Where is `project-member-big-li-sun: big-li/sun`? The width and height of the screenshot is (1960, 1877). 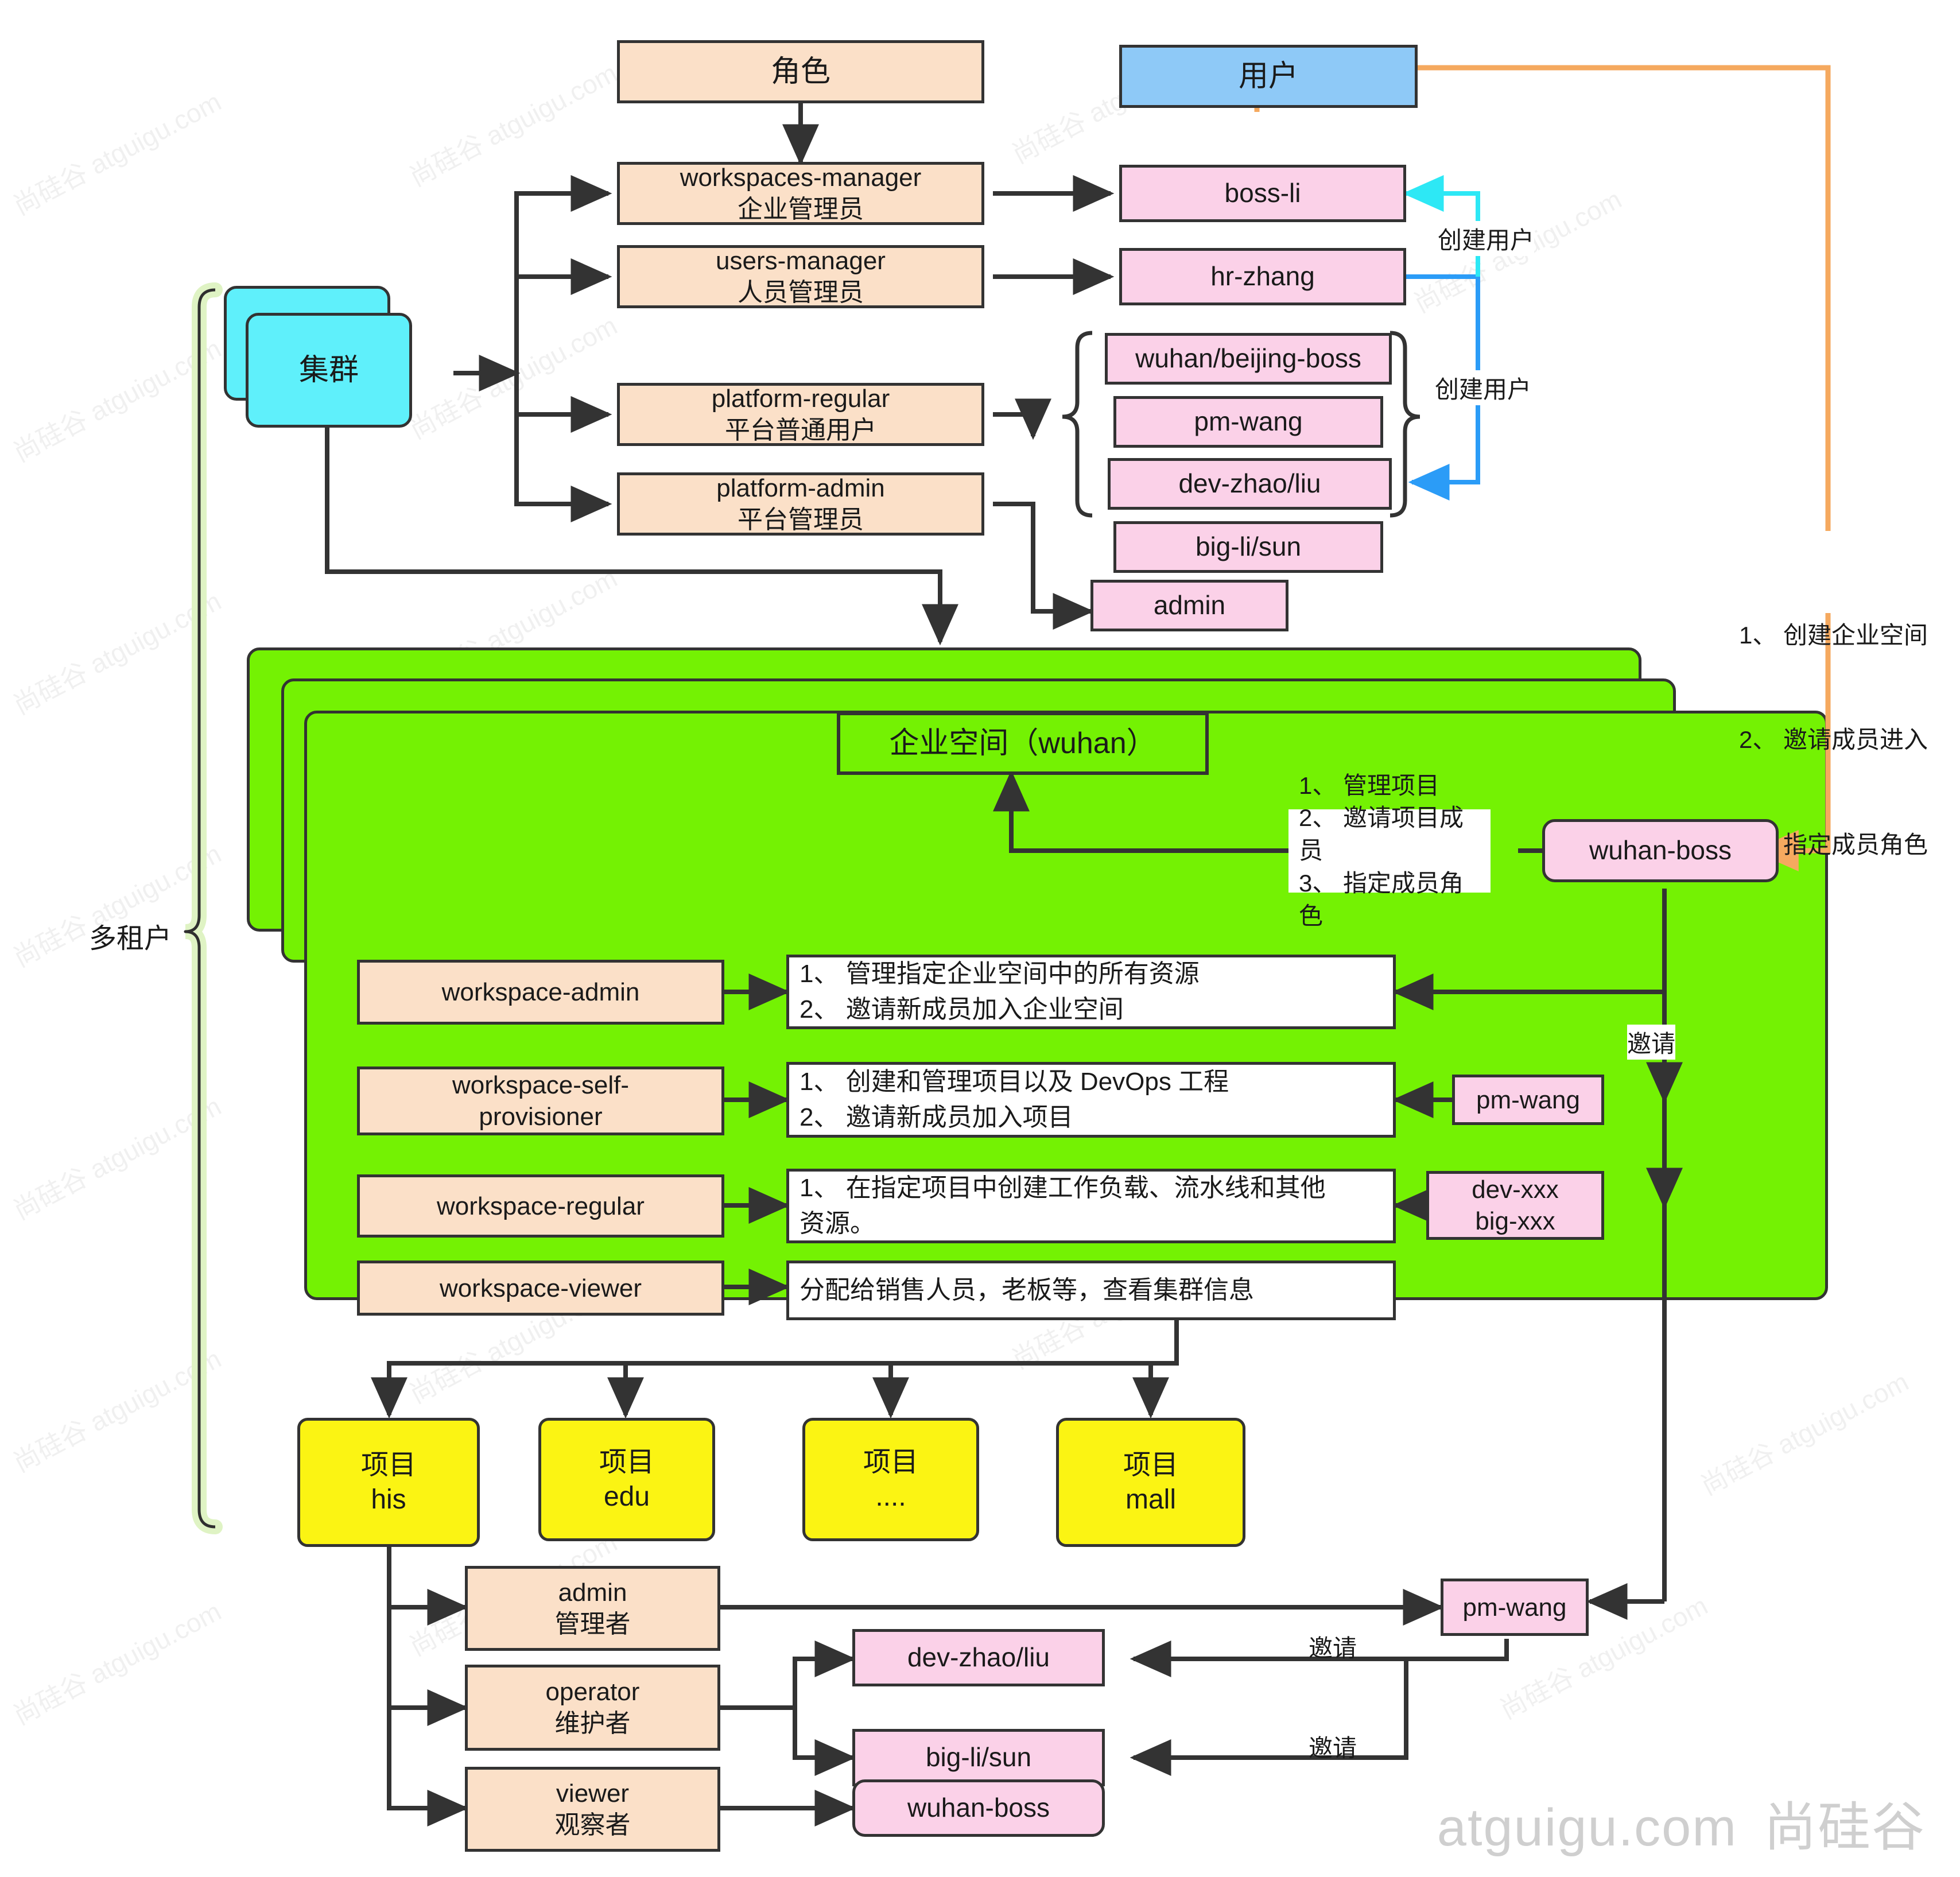 project-member-big-li-sun: big-li/sun is located at coordinates (978, 1757).